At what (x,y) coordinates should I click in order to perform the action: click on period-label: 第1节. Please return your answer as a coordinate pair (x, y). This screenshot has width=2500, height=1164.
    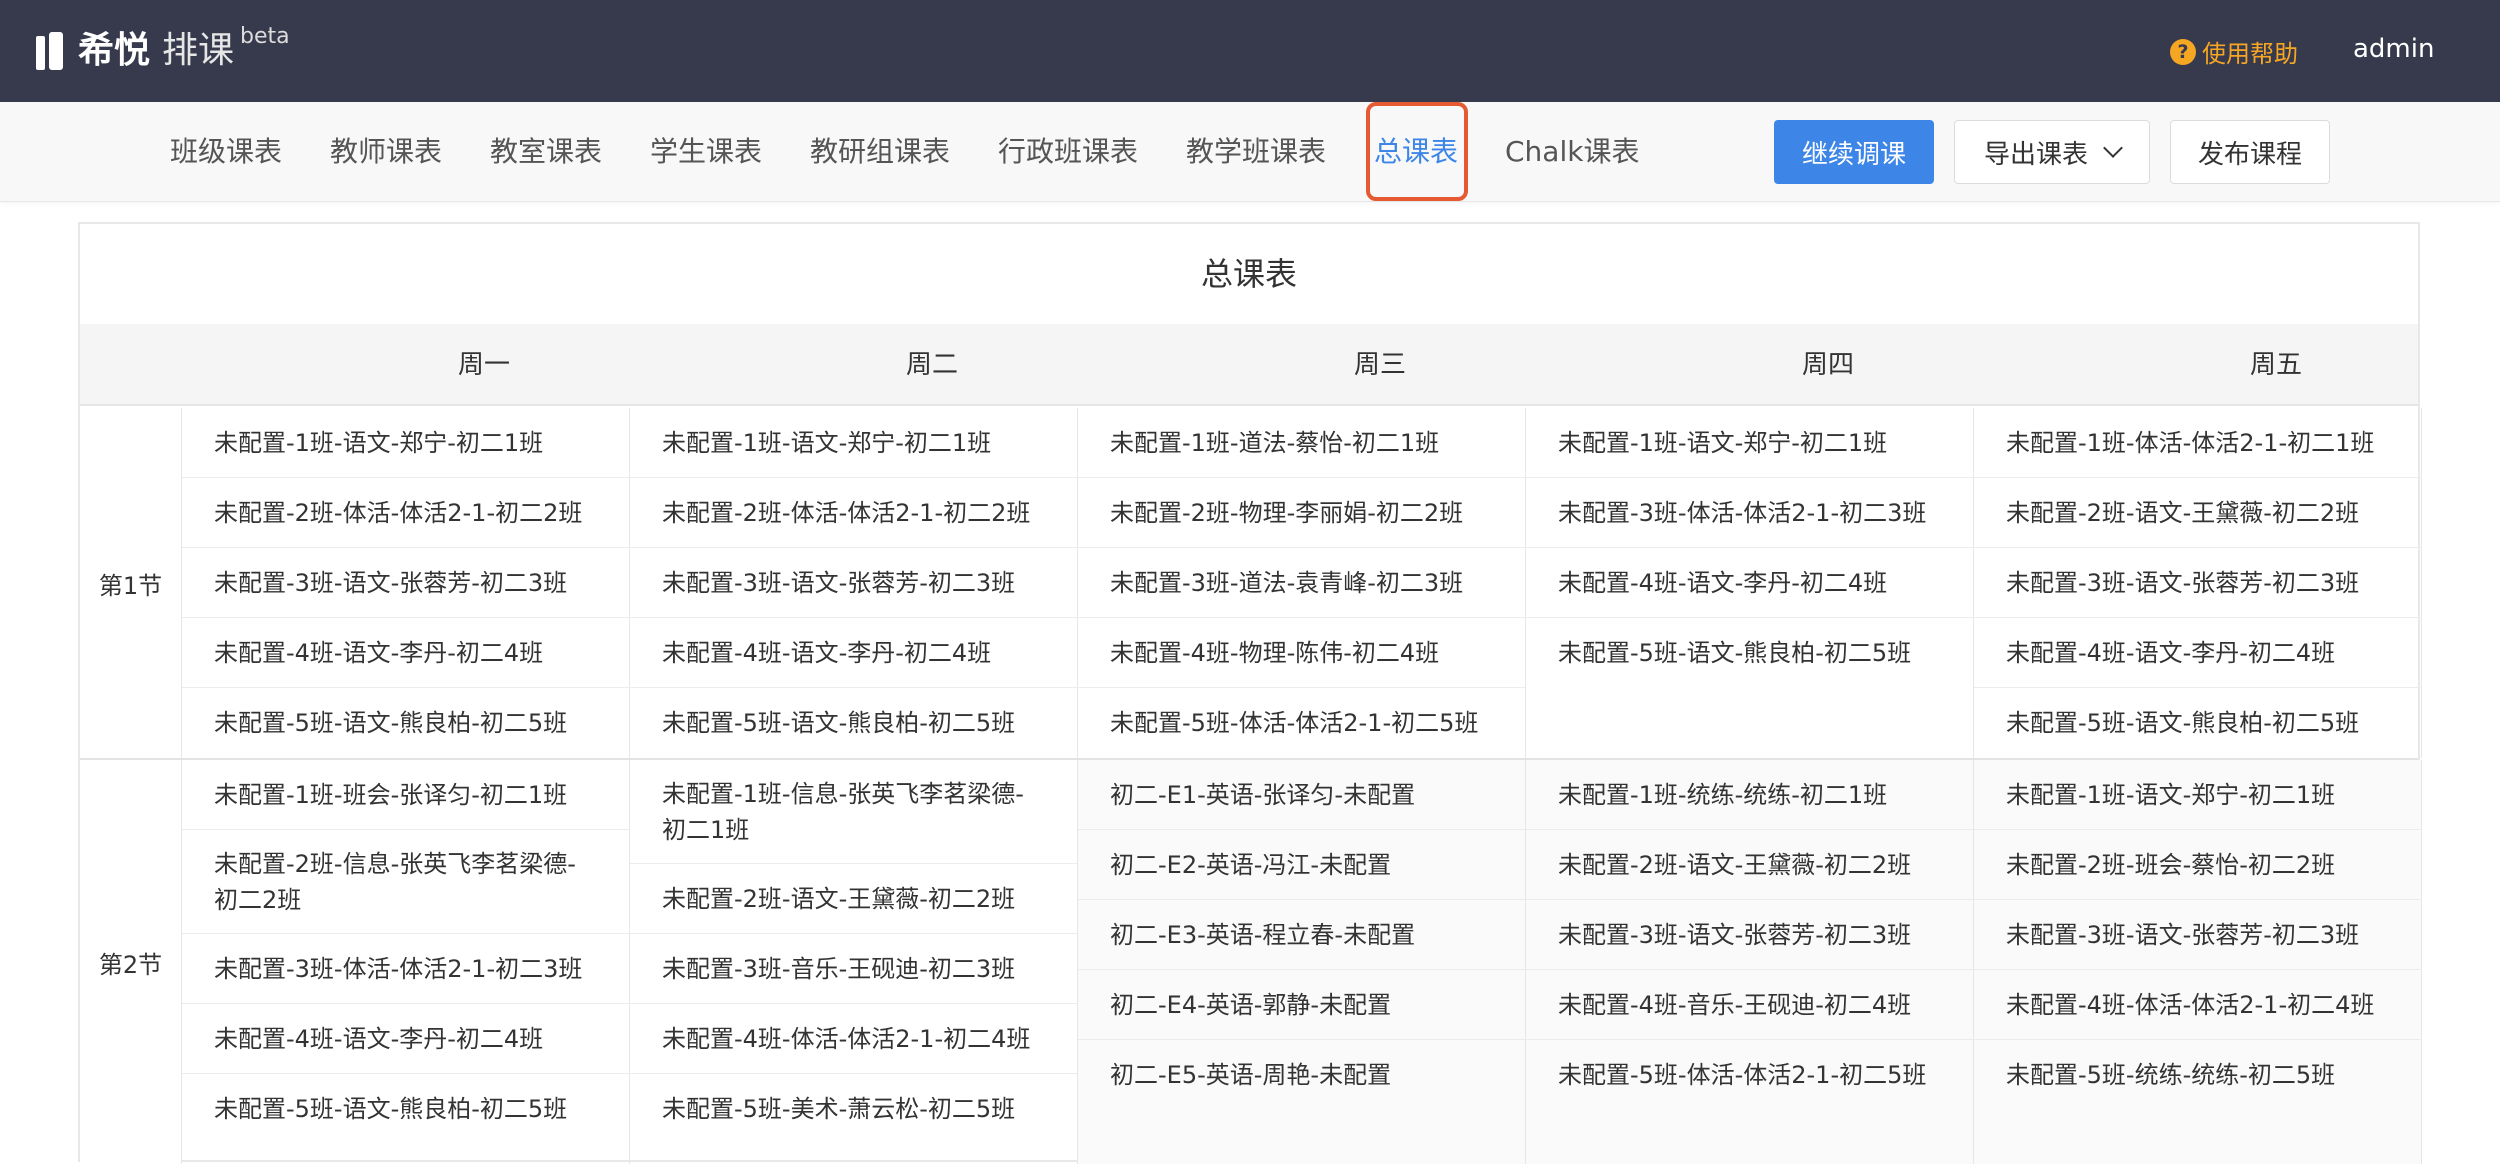
    Looking at the image, I should click on (131, 583).